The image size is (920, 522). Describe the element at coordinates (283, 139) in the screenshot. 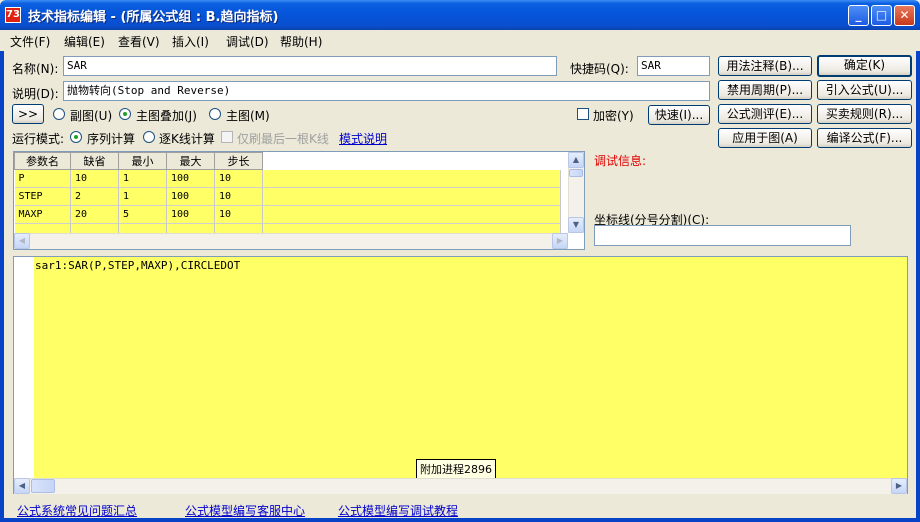

I see `last-bar-only-label: 仅刷最后一根K线` at that location.